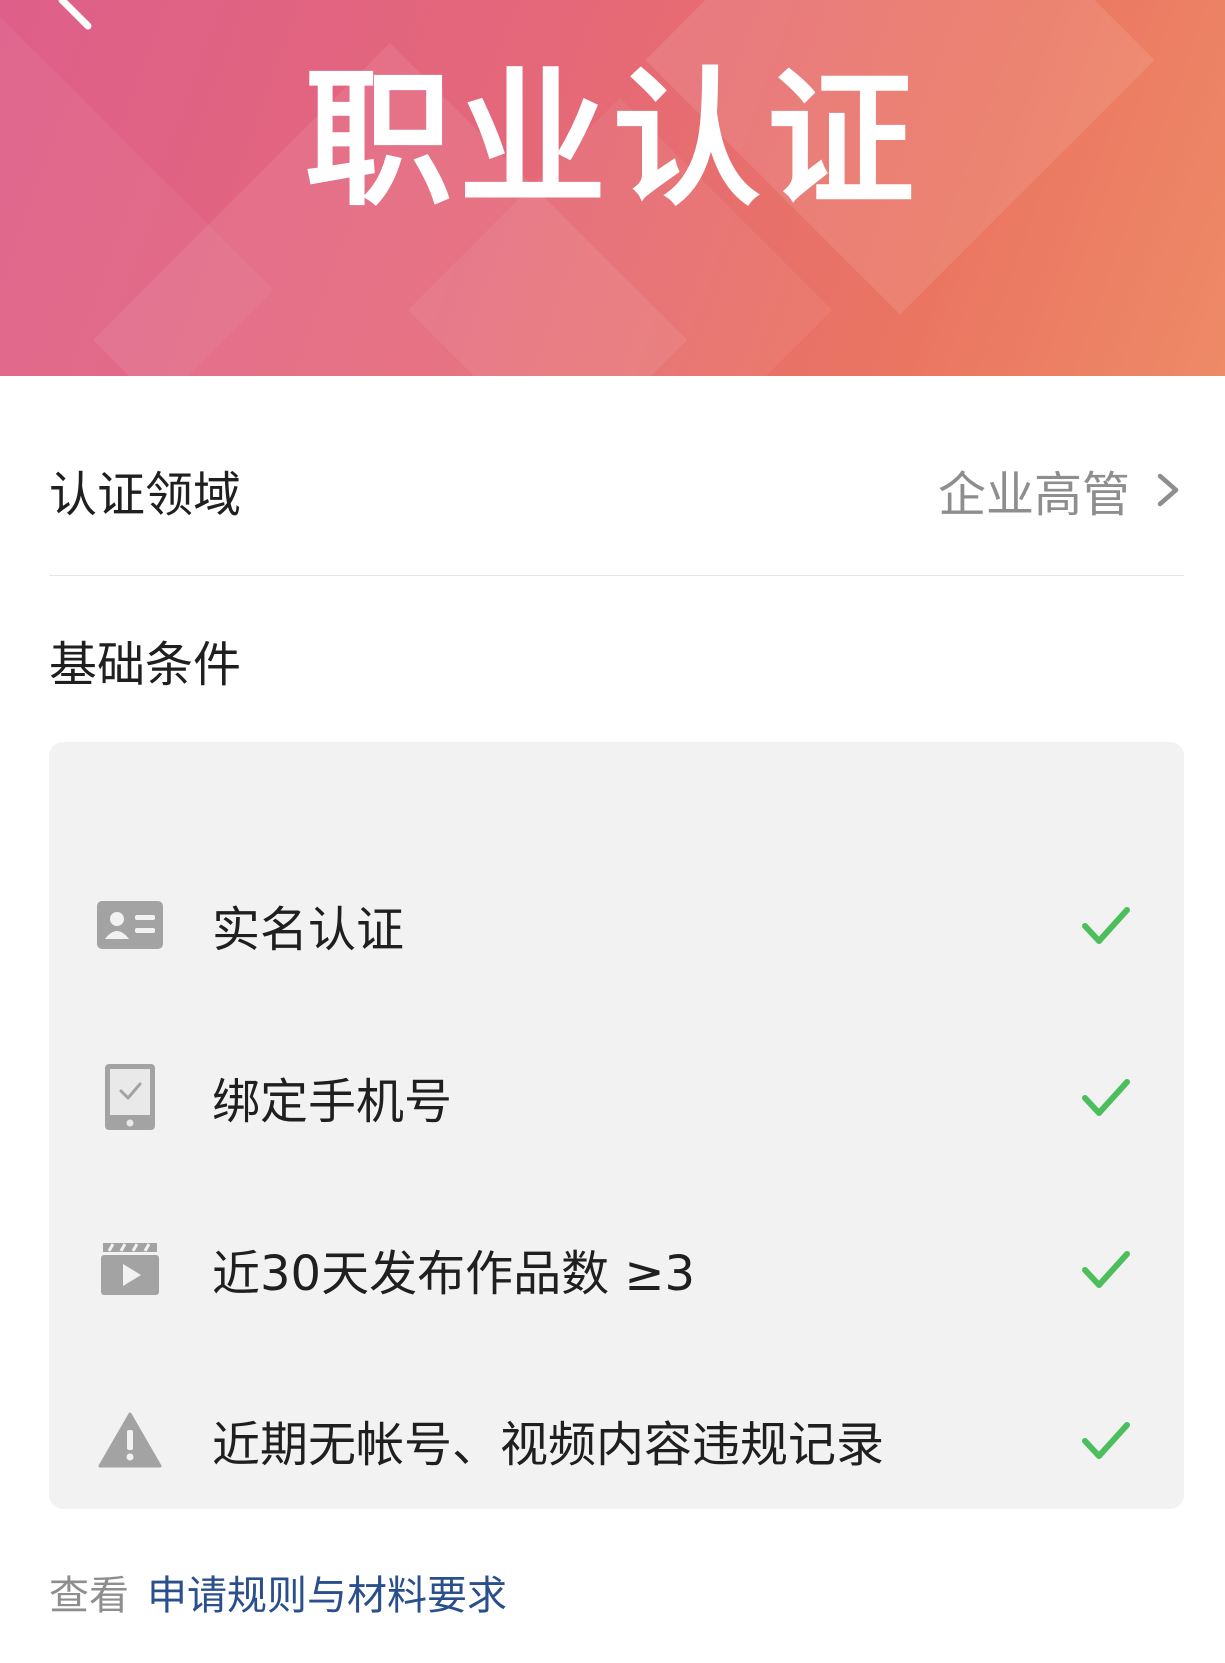 This screenshot has height=1663, width=1225. I want to click on field-value-group: 企业高管, so click(1061, 490).